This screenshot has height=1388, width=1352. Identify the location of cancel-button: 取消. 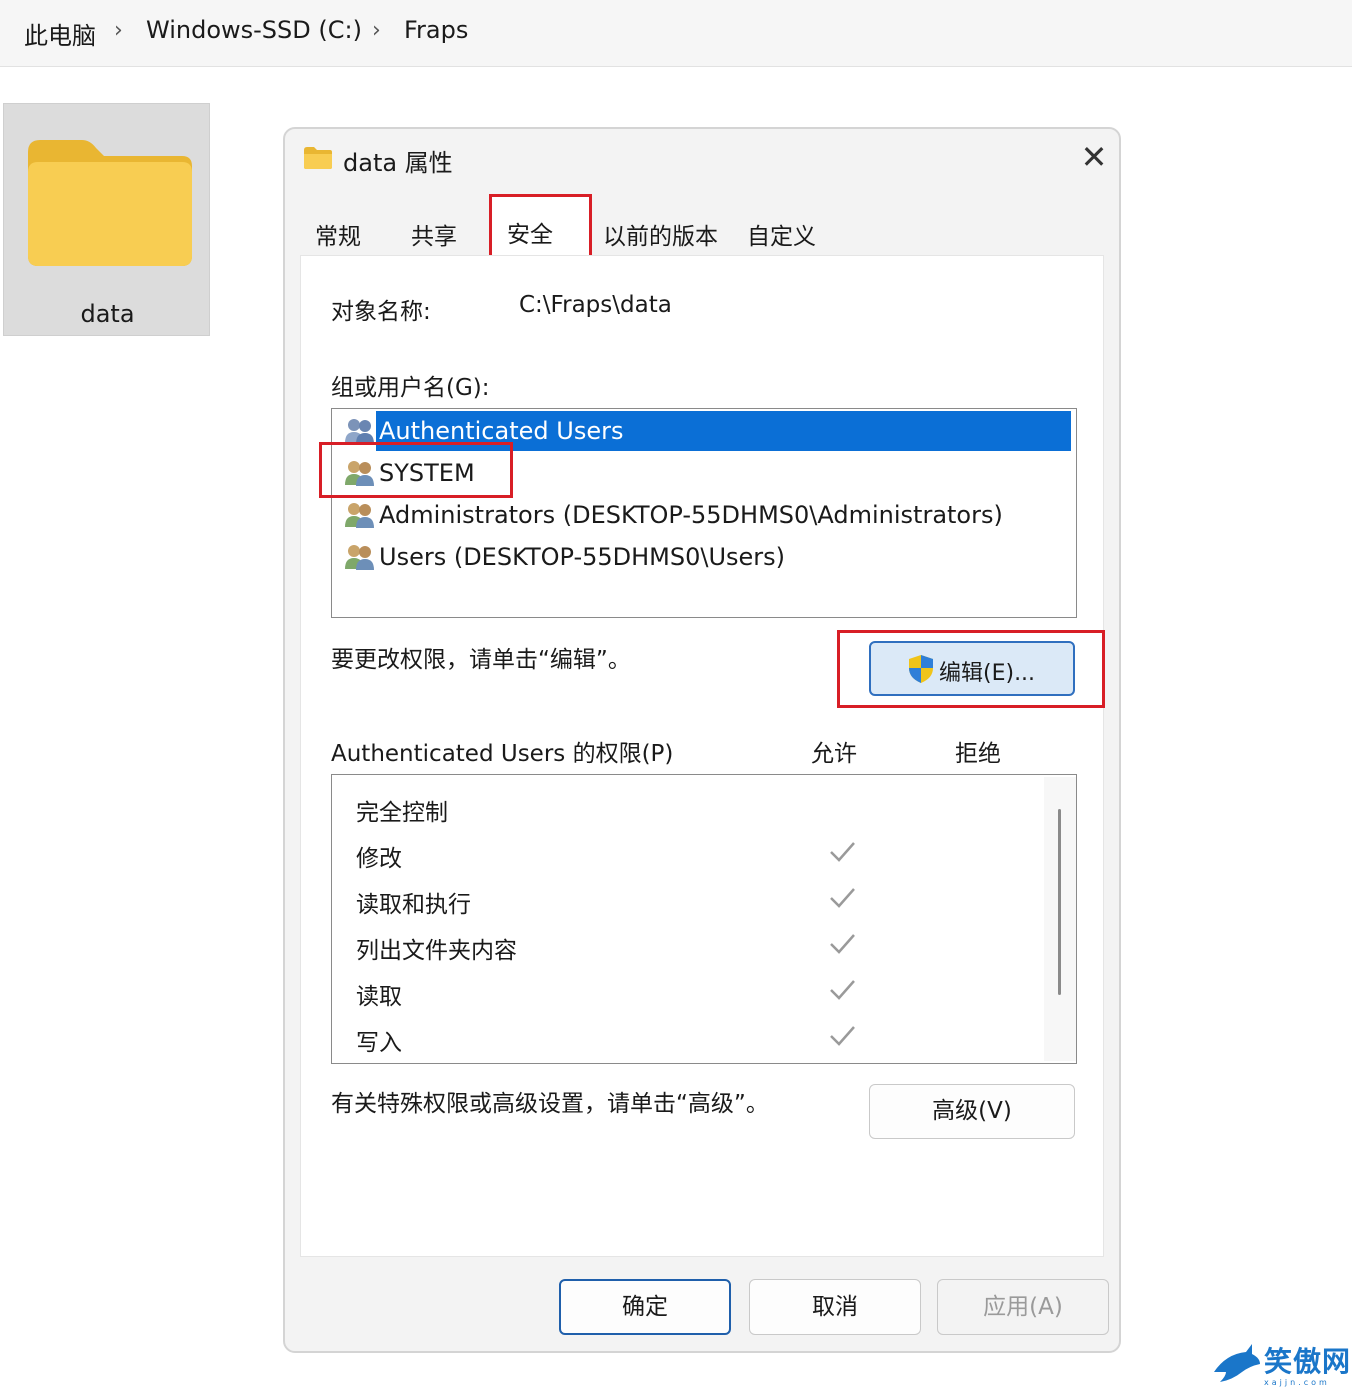
(835, 1307).